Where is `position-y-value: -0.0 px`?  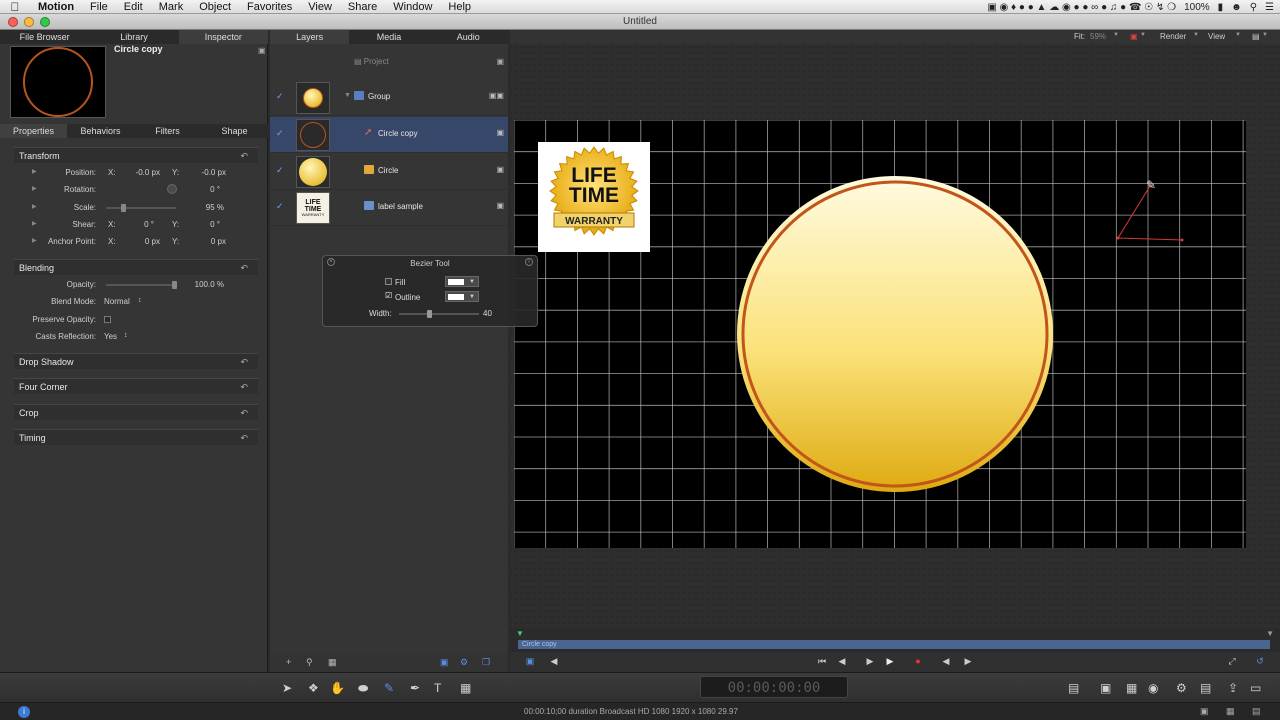 position-y-value: -0.0 px is located at coordinates (208, 172).